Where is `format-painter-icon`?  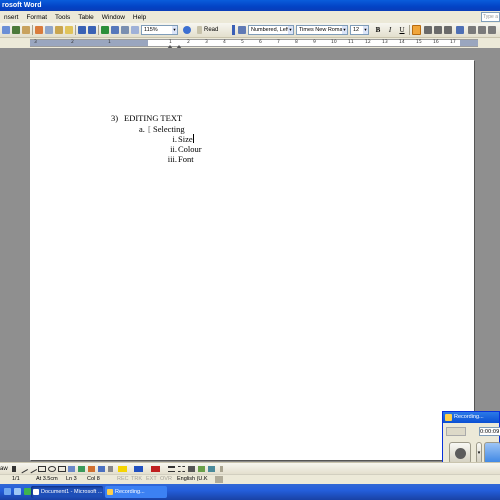 format-painter-icon is located at coordinates (69, 30).